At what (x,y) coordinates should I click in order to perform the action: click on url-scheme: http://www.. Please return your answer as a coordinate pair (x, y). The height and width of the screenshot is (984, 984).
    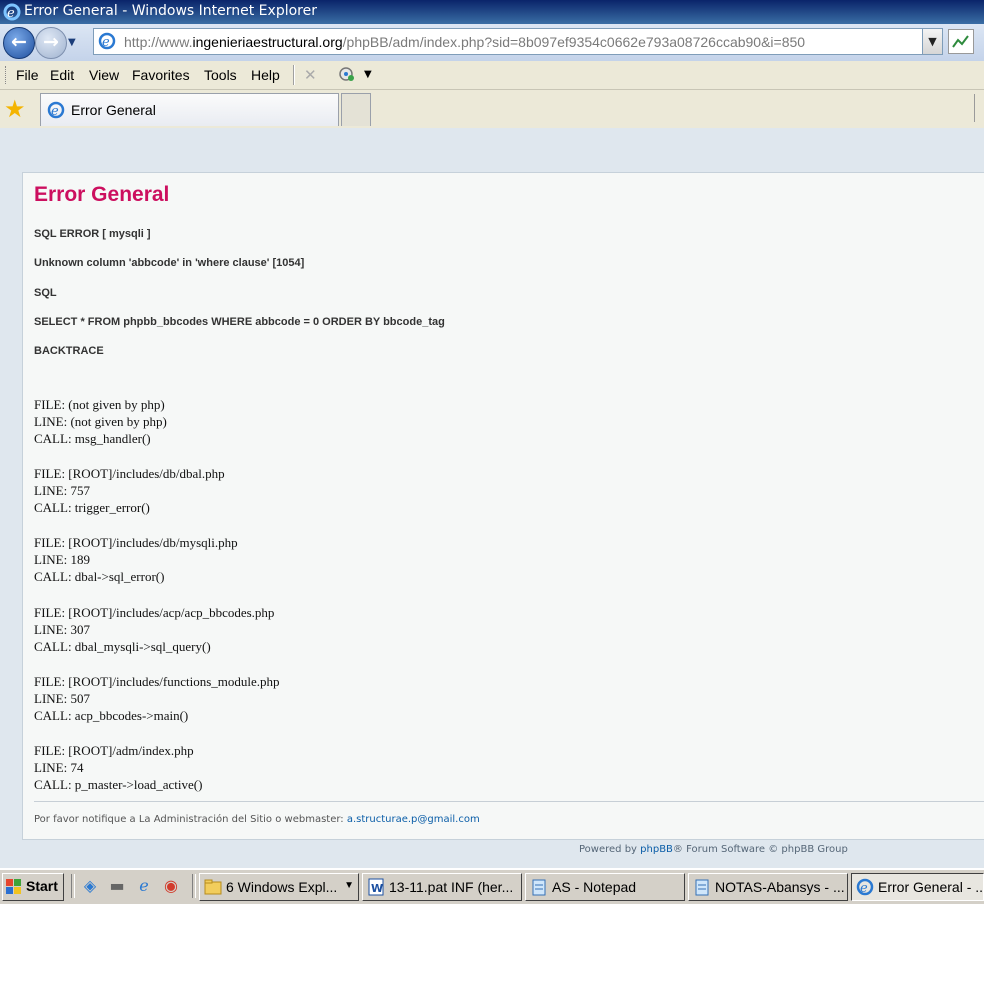
    Looking at the image, I should click on (158, 42).